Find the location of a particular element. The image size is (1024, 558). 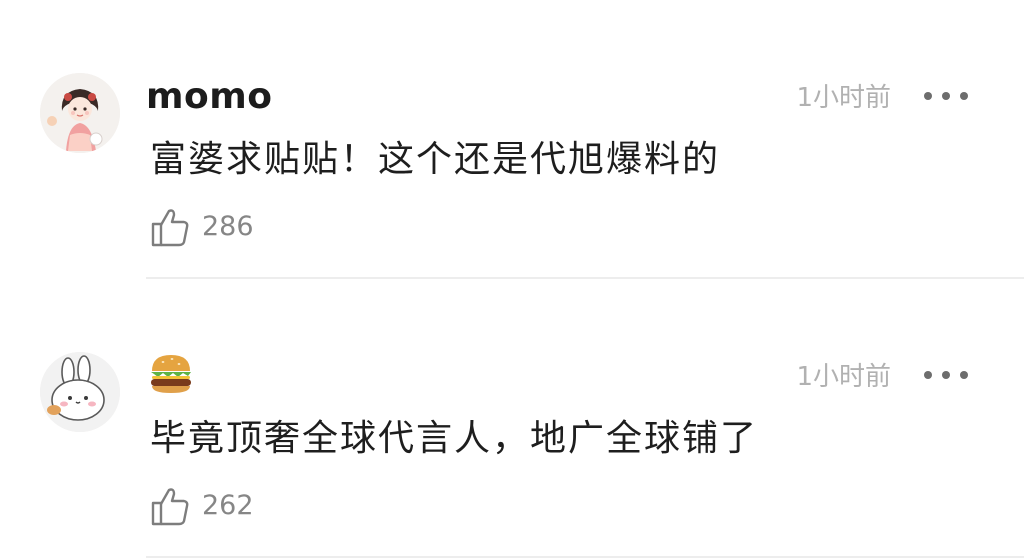

like-button: 262 is located at coordinates (202, 506).